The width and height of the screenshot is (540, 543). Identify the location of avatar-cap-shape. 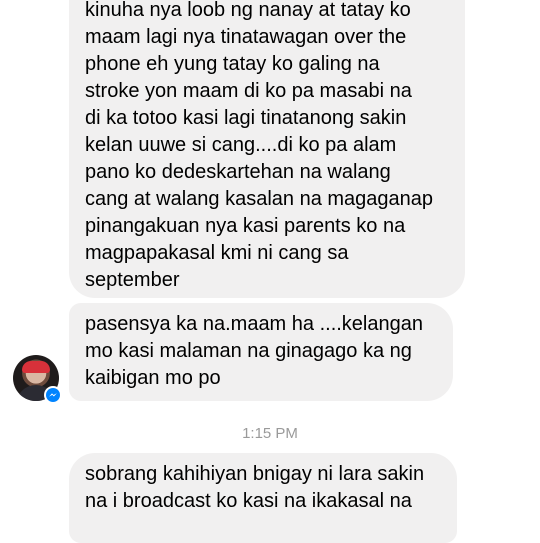
(36, 367).